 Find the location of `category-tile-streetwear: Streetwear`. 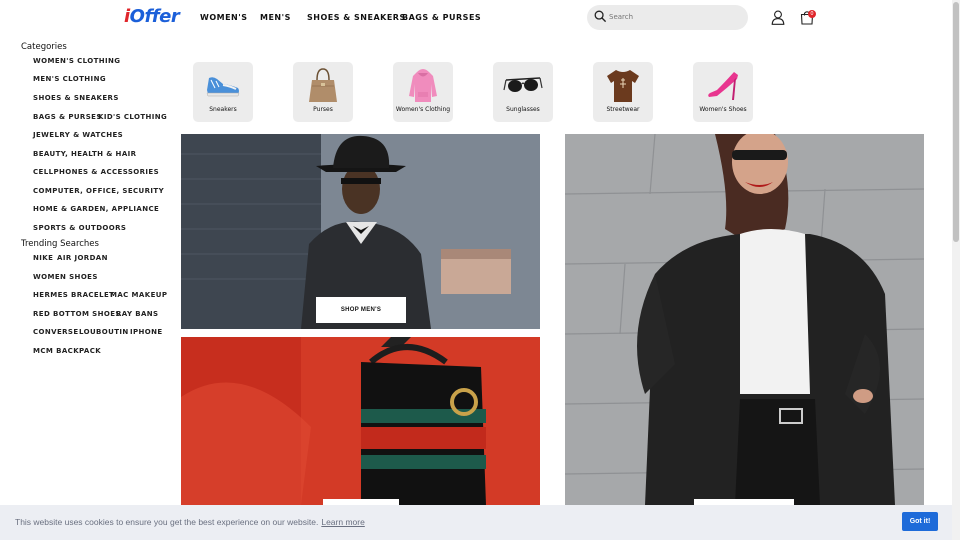

category-tile-streetwear: Streetwear is located at coordinates (623, 92).